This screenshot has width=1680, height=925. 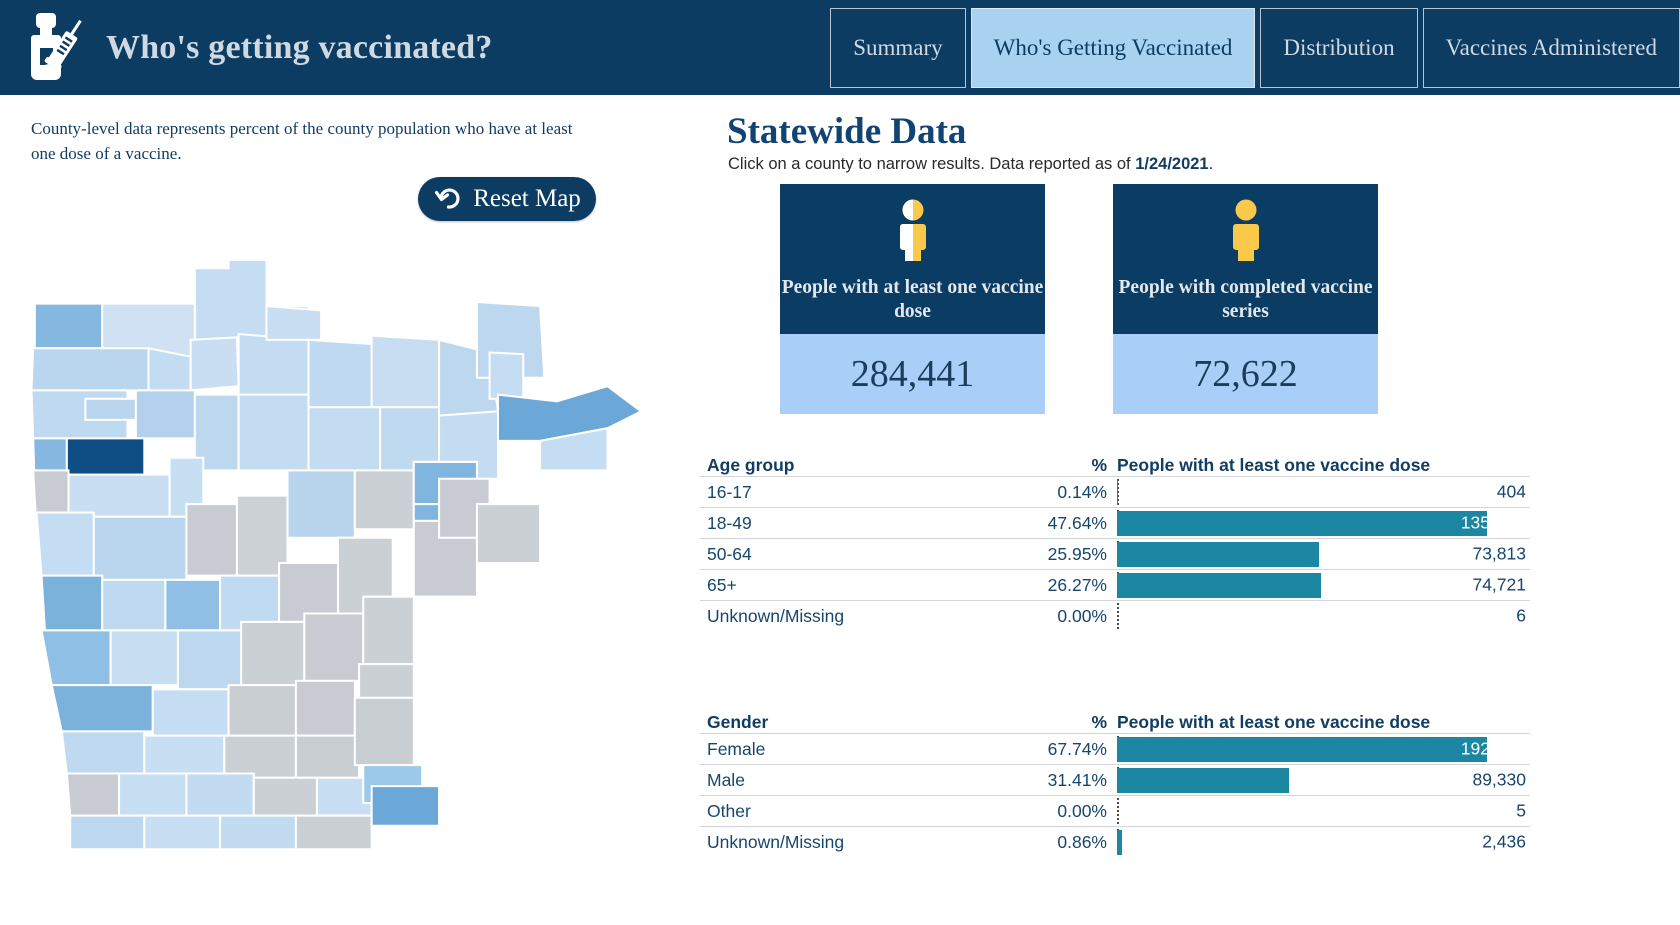 What do you see at coordinates (1323, 780) in the screenshot?
I see `row-bar-cell: 89,330` at bounding box center [1323, 780].